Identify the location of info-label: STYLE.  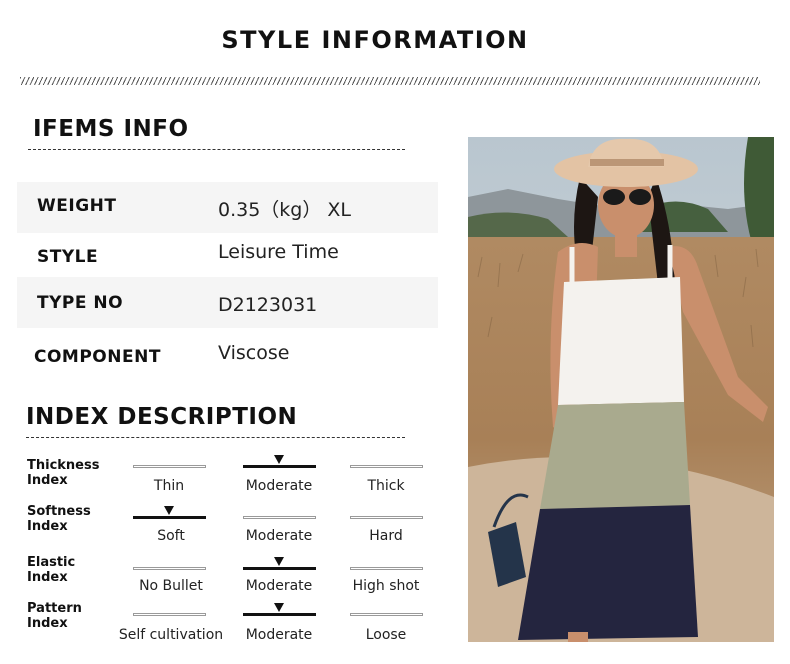
(68, 257).